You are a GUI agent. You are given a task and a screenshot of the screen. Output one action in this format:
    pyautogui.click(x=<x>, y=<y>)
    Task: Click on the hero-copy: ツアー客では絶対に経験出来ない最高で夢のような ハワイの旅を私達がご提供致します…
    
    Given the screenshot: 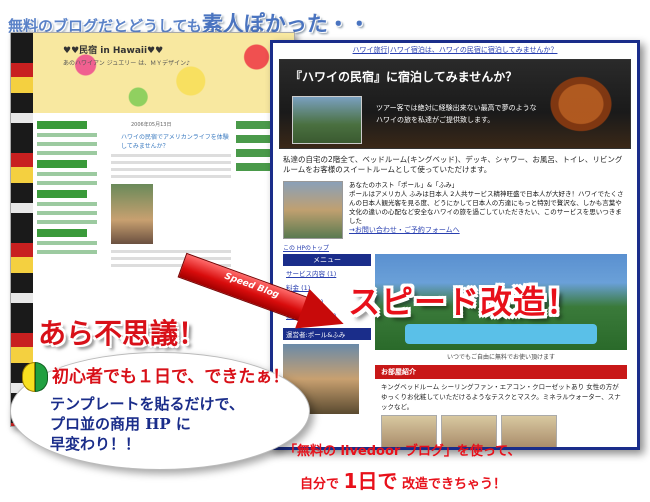 What is the action you would take?
    pyautogui.click(x=456, y=114)
    